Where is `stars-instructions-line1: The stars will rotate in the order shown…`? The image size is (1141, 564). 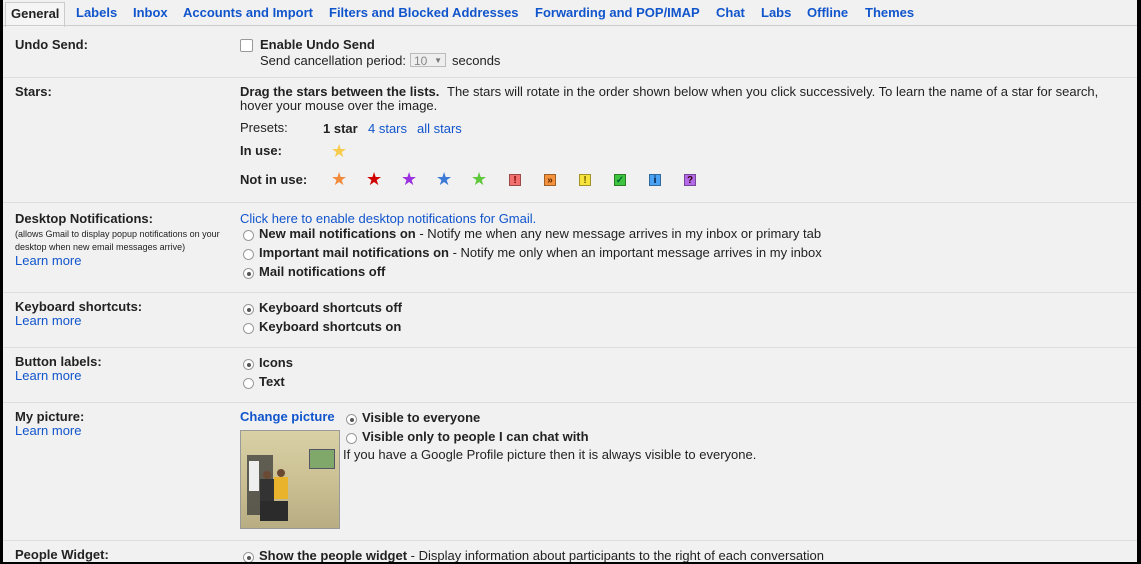 stars-instructions-line1: The stars will rotate in the order shown… is located at coordinates (773, 91).